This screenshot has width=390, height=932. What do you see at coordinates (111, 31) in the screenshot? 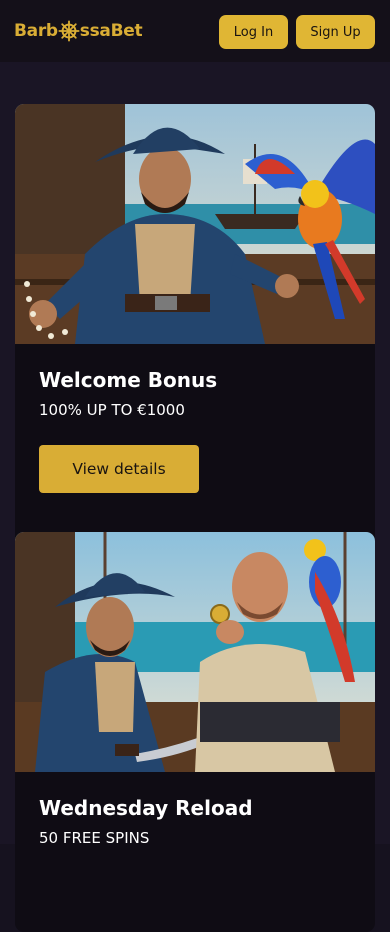
I see `logo-text-suffix: ssaBet` at bounding box center [111, 31].